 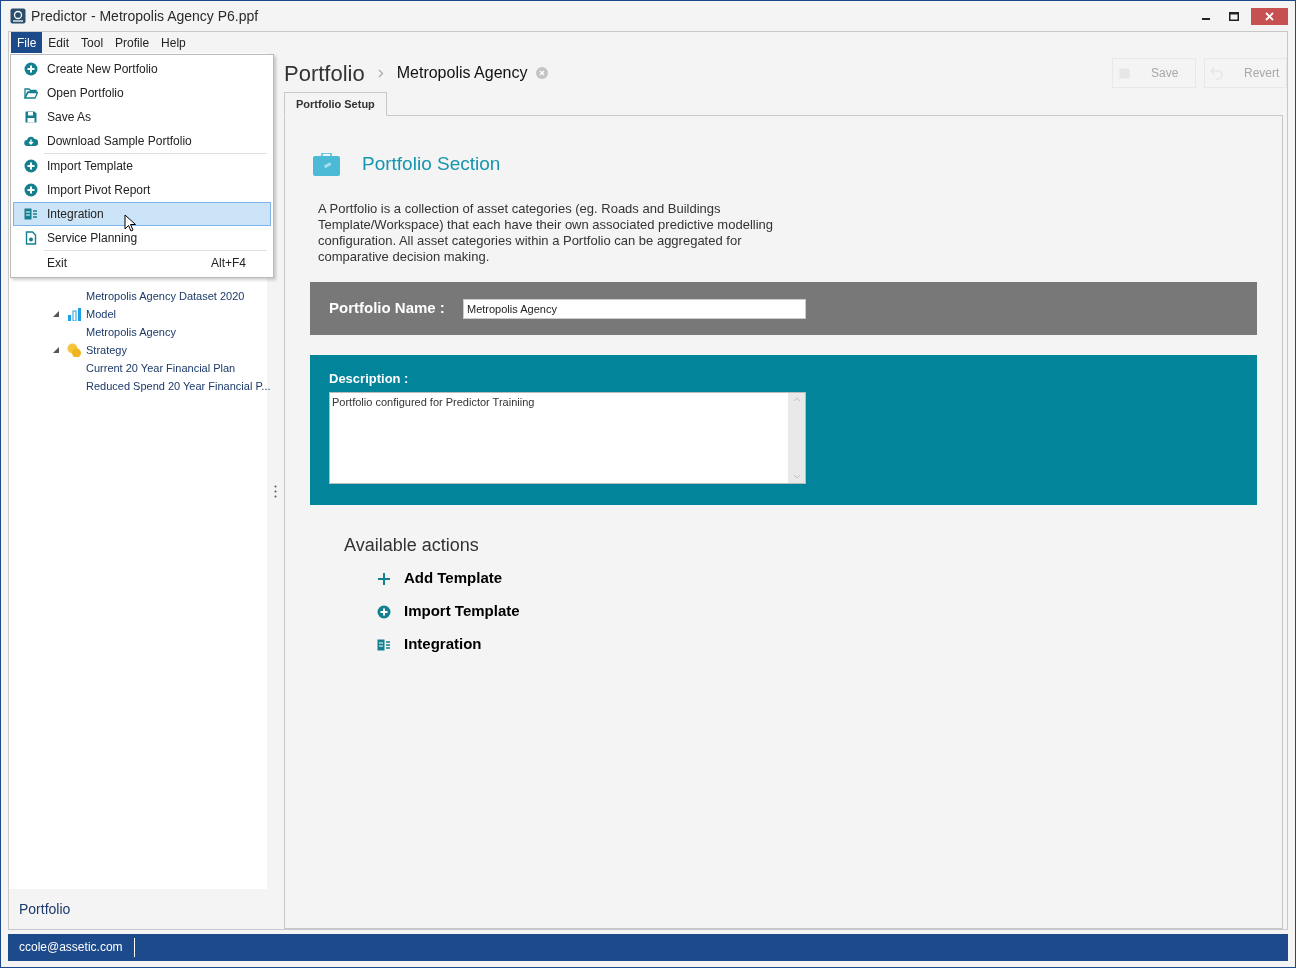 What do you see at coordinates (567, 438) in the screenshot?
I see `text-area: Portfolio configured for Predictor Trainiing` at bounding box center [567, 438].